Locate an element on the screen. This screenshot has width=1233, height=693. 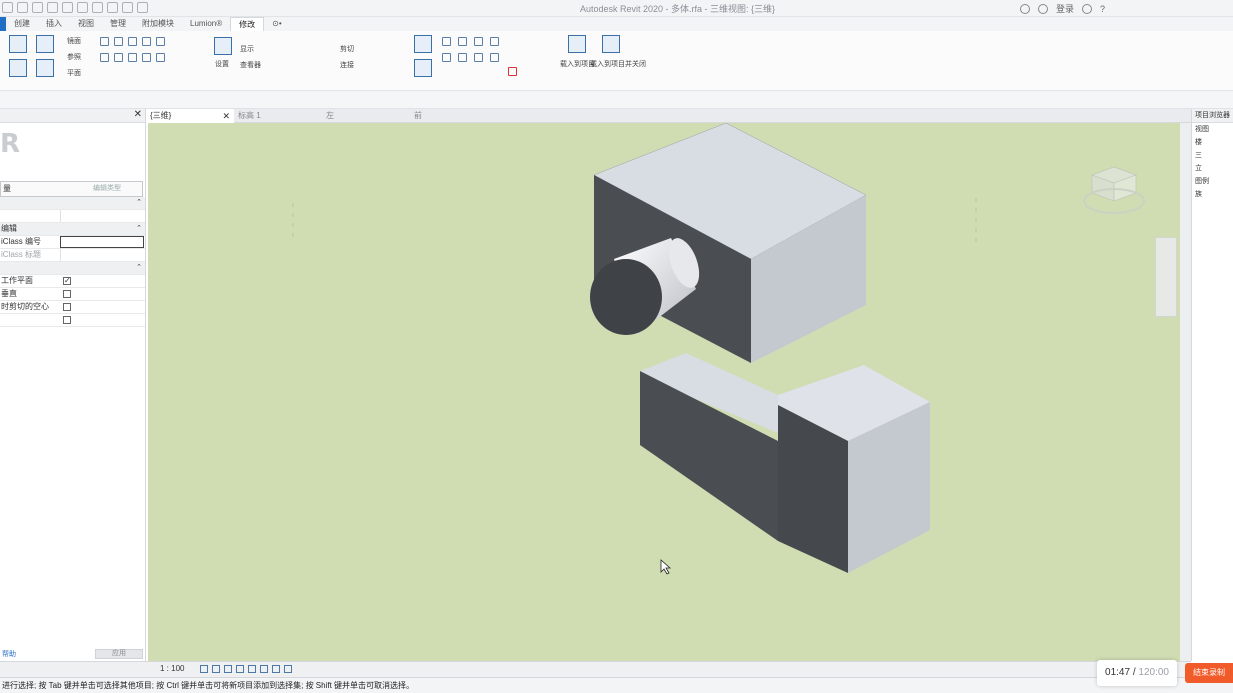
tab-lumion: Lumion® is located at coordinates (206, 24).